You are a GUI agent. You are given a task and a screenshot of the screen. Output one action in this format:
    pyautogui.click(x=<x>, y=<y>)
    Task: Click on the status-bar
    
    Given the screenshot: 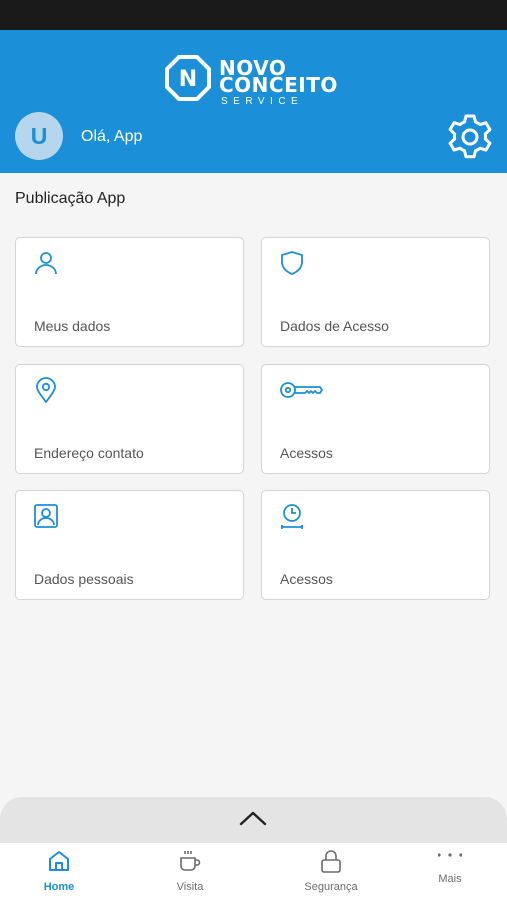 What is the action you would take?
    pyautogui.click(x=253, y=15)
    